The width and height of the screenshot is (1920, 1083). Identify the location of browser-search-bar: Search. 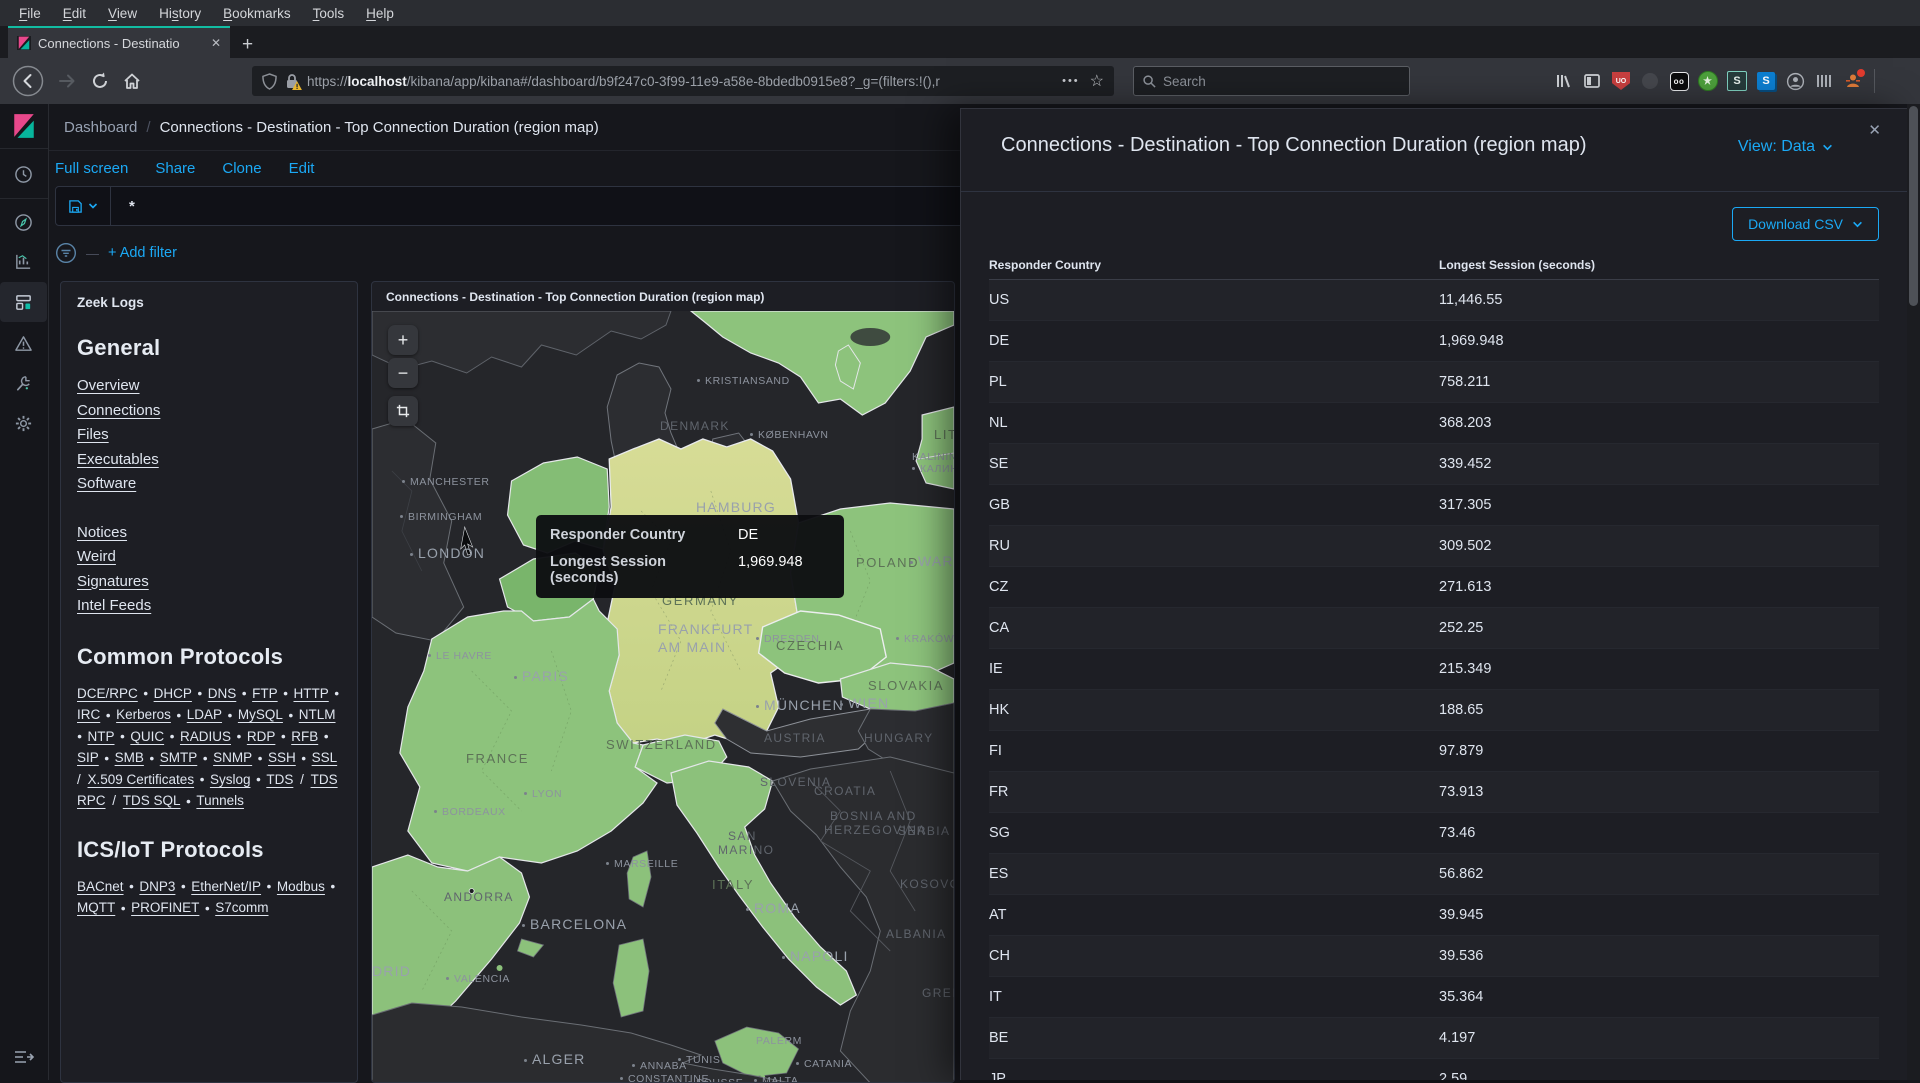
(1271, 81).